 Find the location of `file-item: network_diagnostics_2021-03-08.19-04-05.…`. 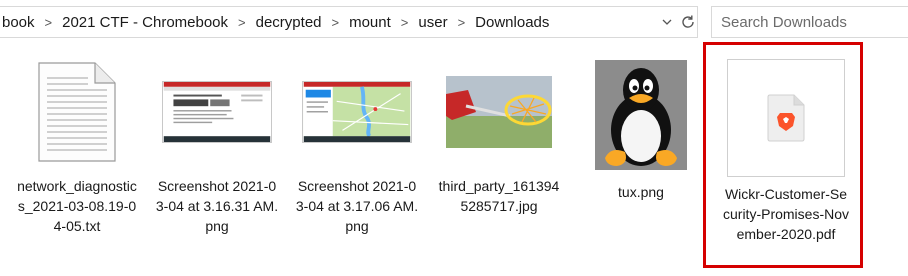

file-item: network_diagnostics_2021-03-08.19-04-05.… is located at coordinates (77, 146).